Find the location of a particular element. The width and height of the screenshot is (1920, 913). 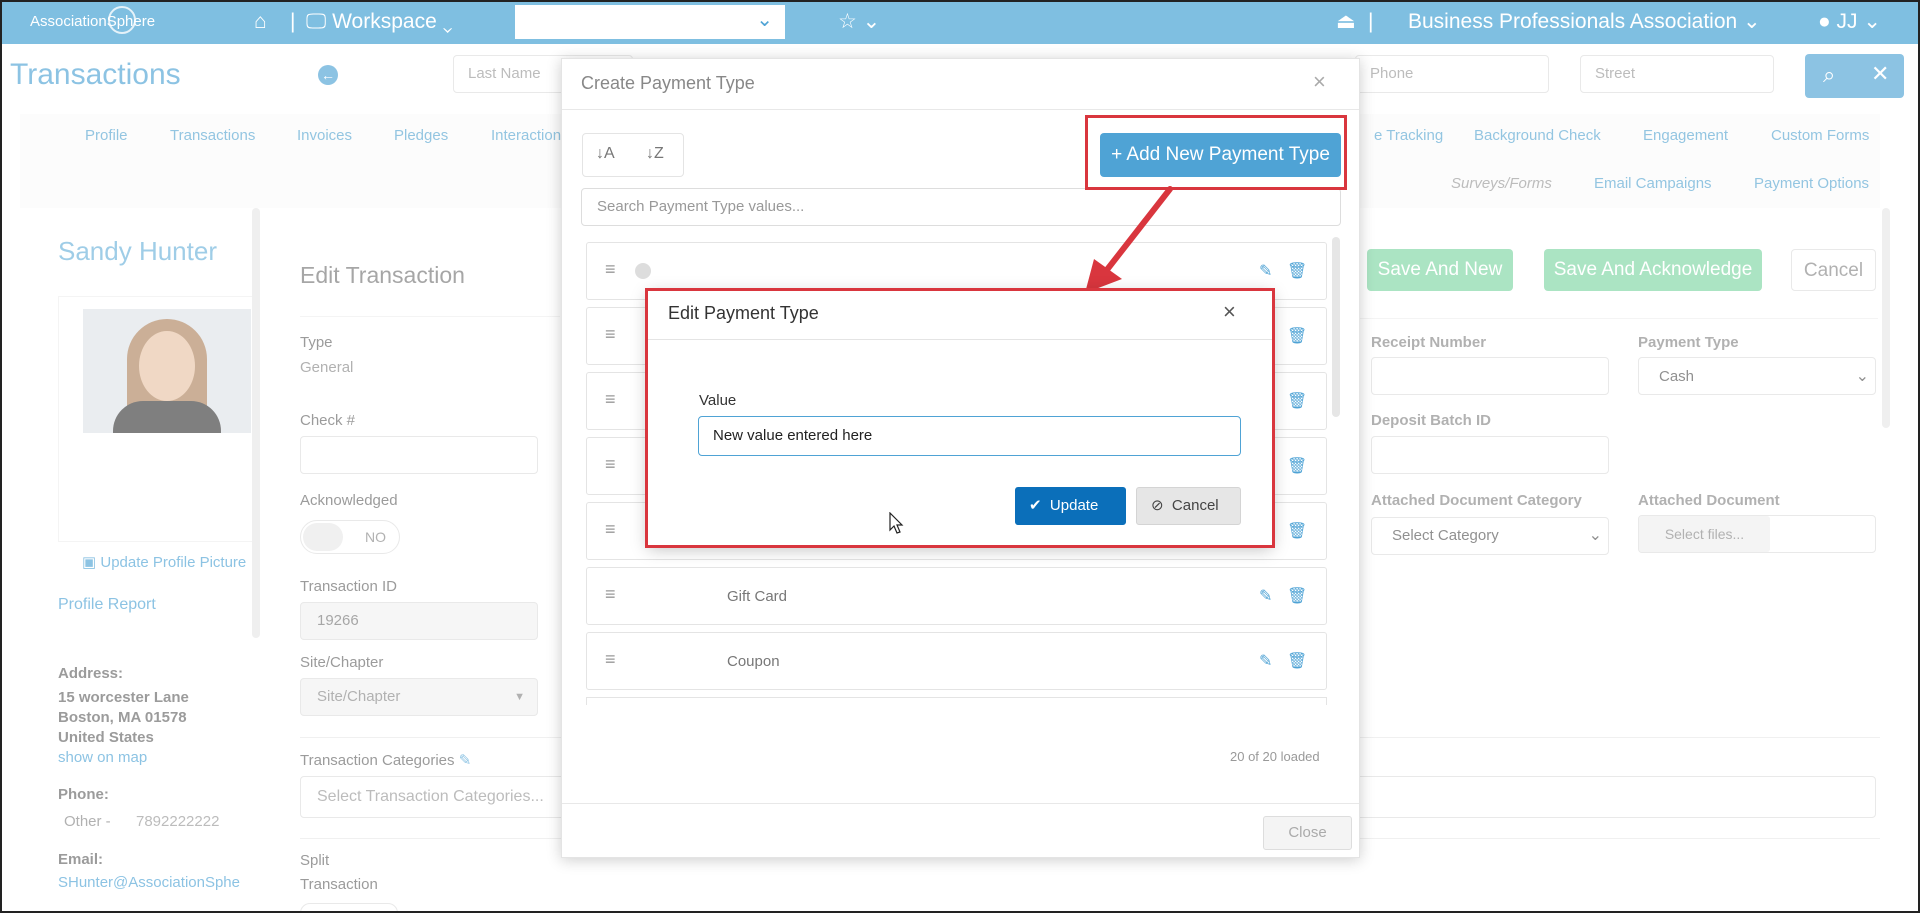

list-item-label: Coupon is located at coordinates (753, 661).